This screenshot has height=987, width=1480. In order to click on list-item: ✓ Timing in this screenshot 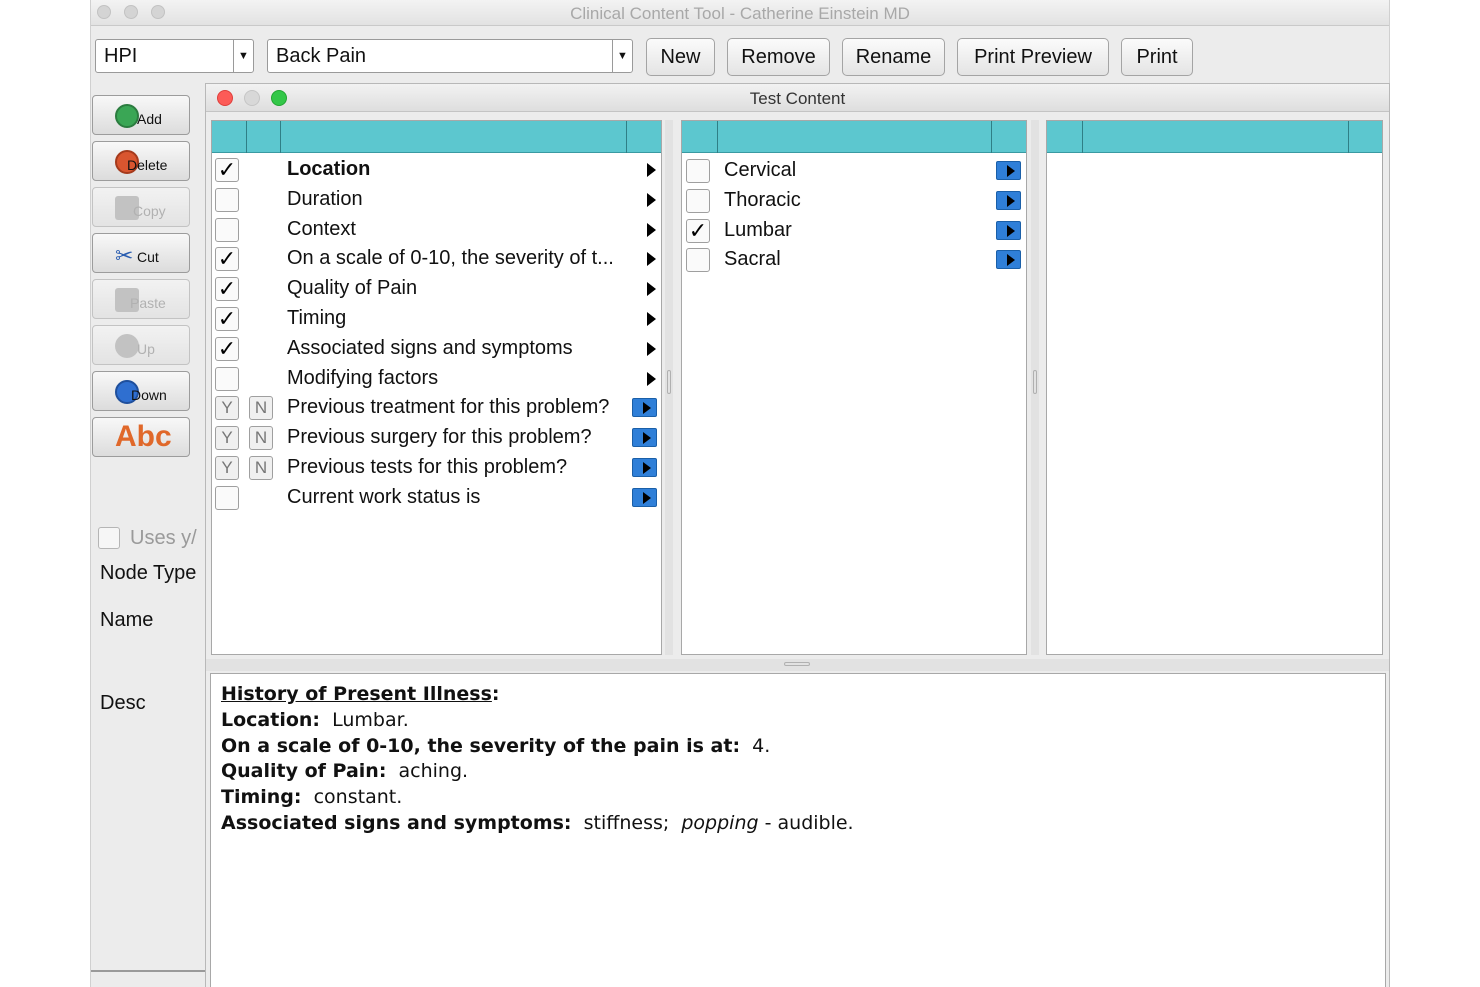, I will do `click(436, 319)`.